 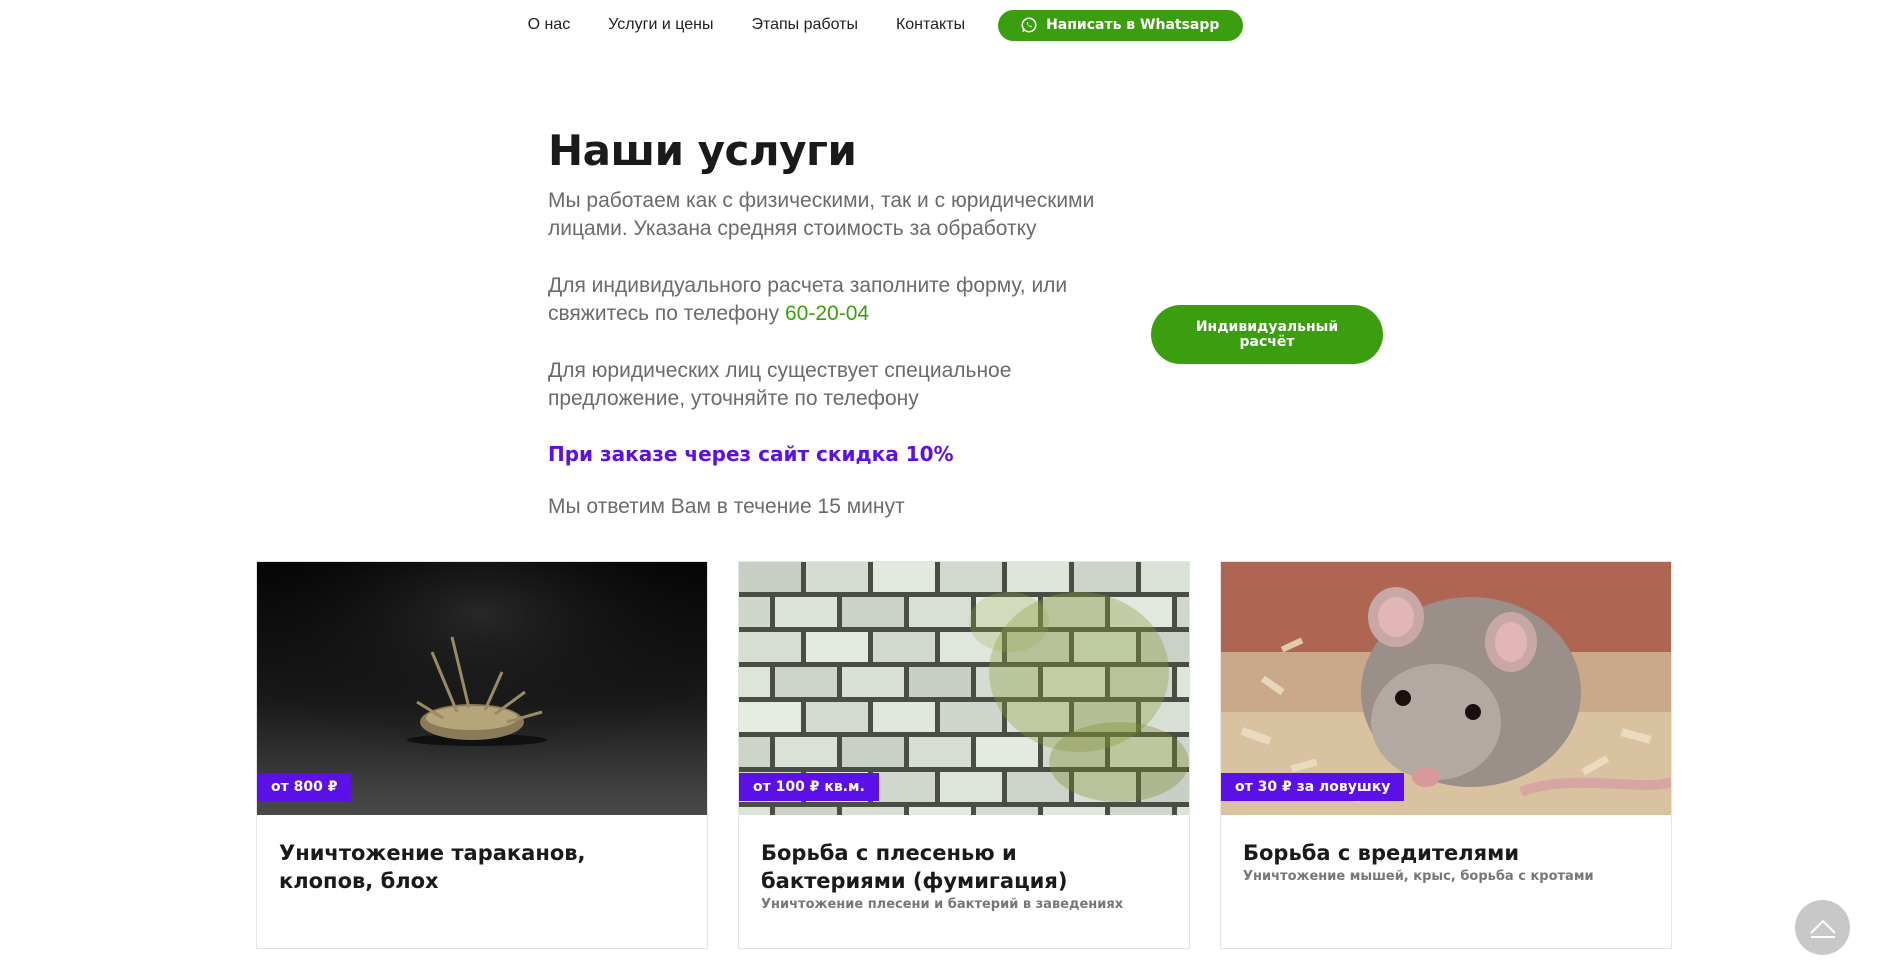 What do you see at coordinates (660, 25) in the screenshot?
I see `nav-item-services: Услуги и цены` at bounding box center [660, 25].